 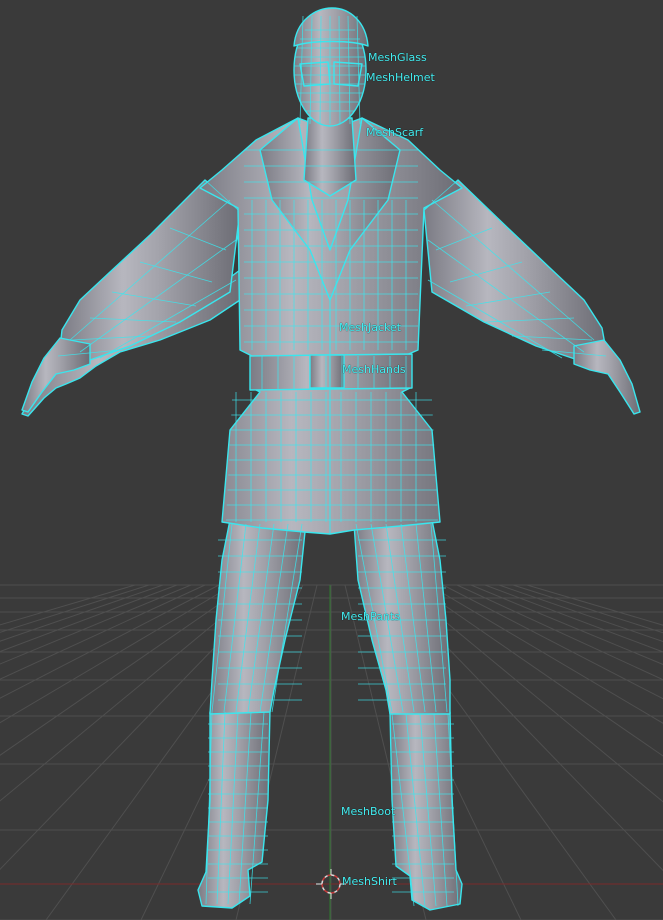 What do you see at coordinates (369, 881) in the screenshot?
I see `object-label-shirt: MeshShirt` at bounding box center [369, 881].